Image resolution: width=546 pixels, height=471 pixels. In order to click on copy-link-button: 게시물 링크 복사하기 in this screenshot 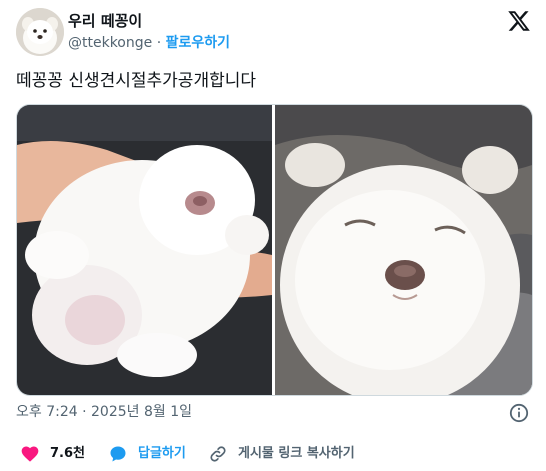, I will do `click(281, 454)`.